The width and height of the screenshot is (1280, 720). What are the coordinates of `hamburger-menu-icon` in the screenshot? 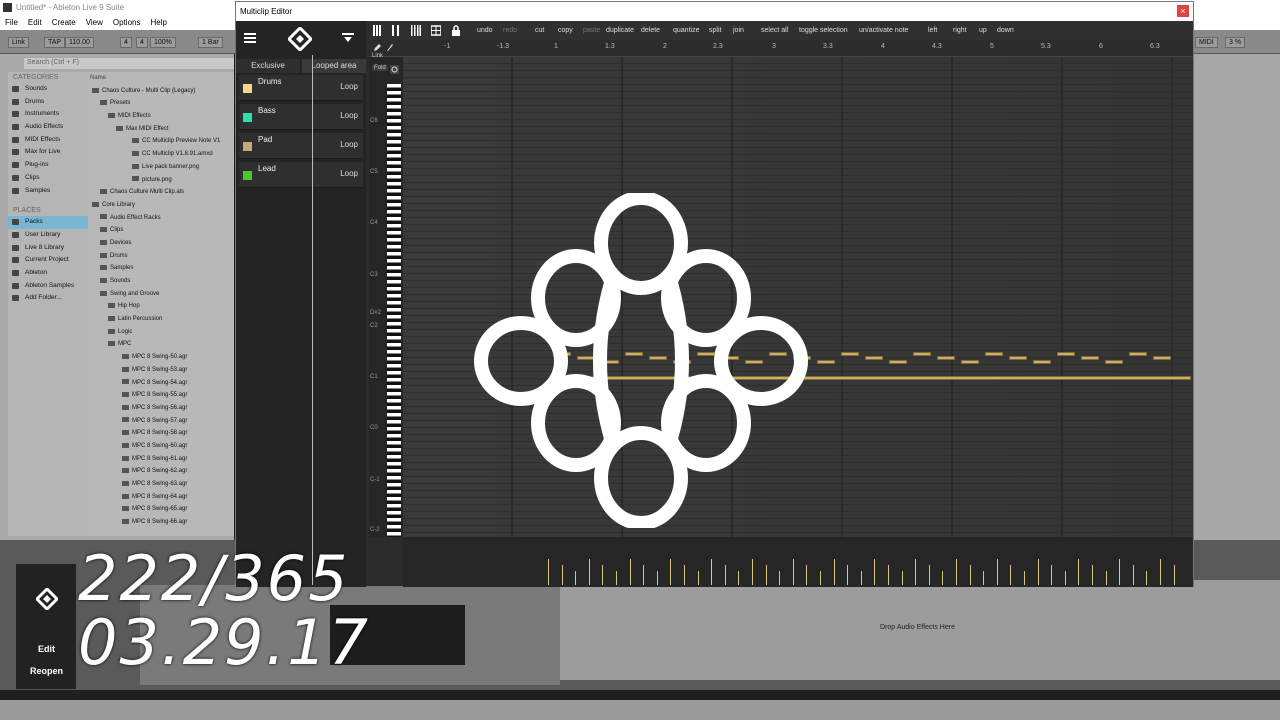 It's located at (250, 38).